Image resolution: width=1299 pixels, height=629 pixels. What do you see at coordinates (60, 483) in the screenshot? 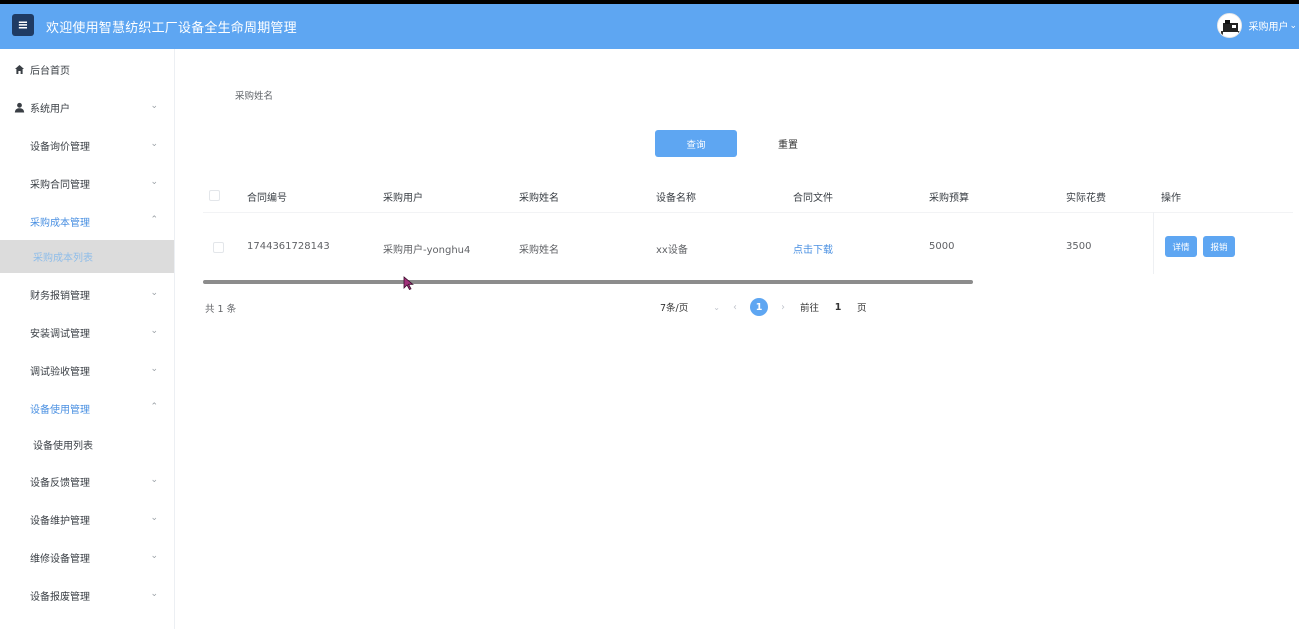
I see `sidebar-item-label: 设备反馈管理` at bounding box center [60, 483].